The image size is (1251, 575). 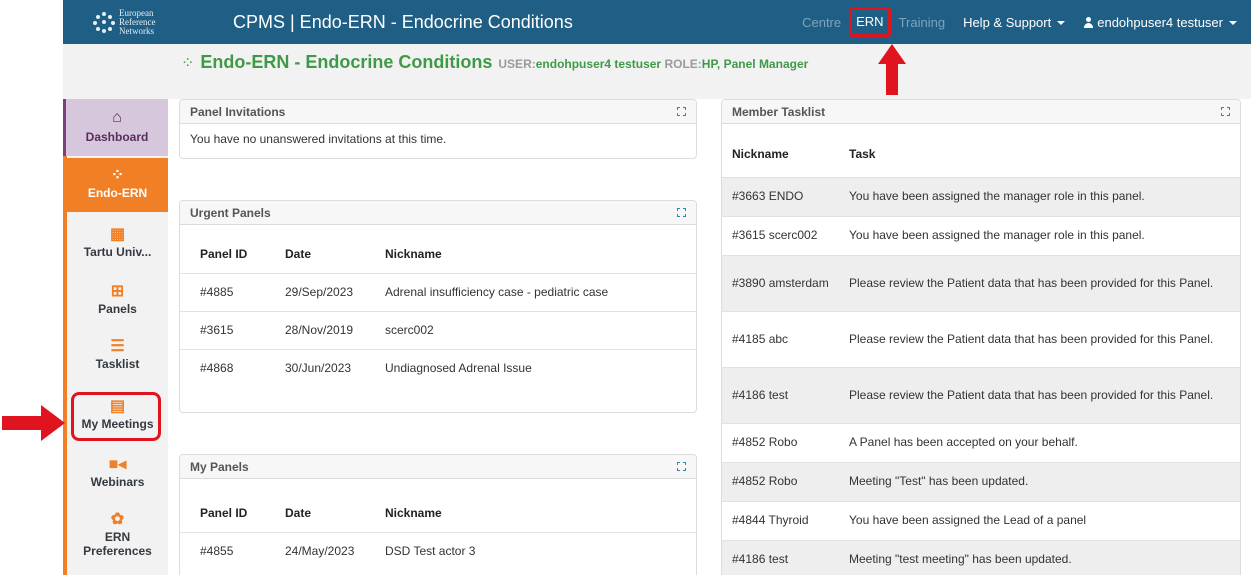 I want to click on nav-ern-highlight: ERN, so click(x=870, y=22).